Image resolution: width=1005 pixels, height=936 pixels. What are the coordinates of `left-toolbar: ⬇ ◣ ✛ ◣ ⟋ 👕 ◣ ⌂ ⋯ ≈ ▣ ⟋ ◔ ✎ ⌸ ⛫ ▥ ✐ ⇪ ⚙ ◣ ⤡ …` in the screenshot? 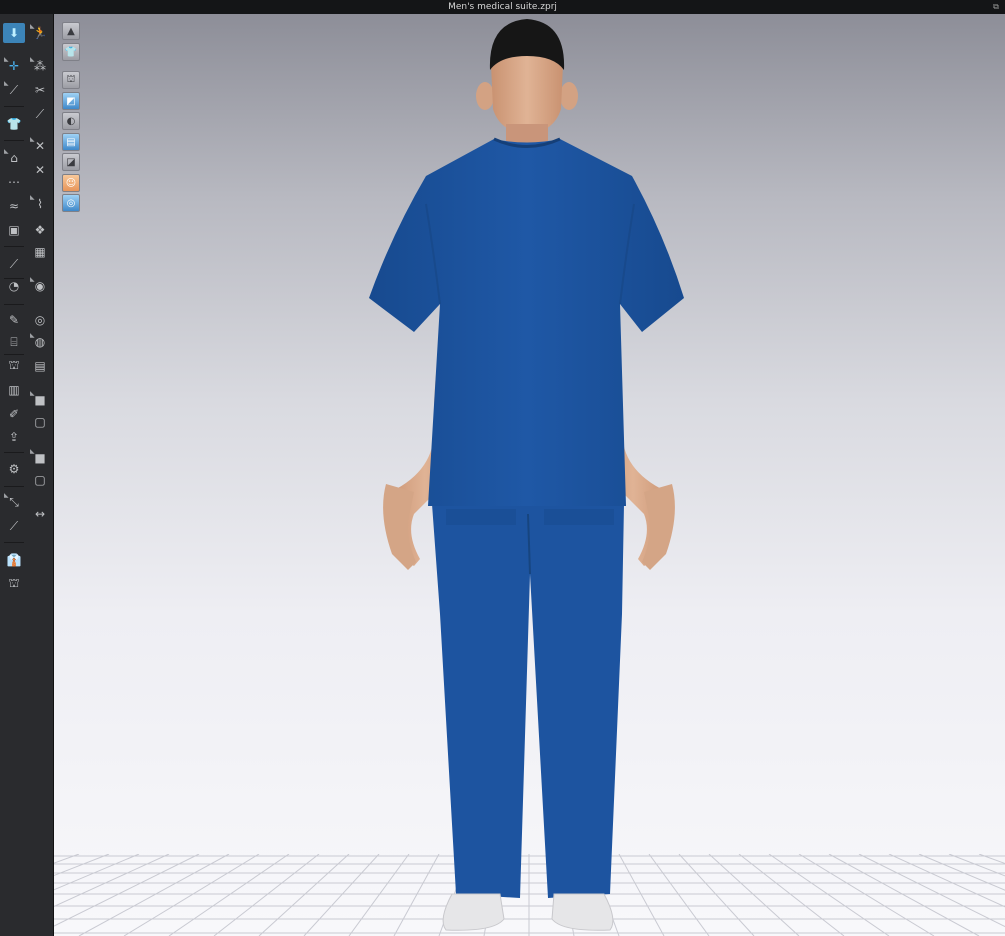 It's located at (27, 475).